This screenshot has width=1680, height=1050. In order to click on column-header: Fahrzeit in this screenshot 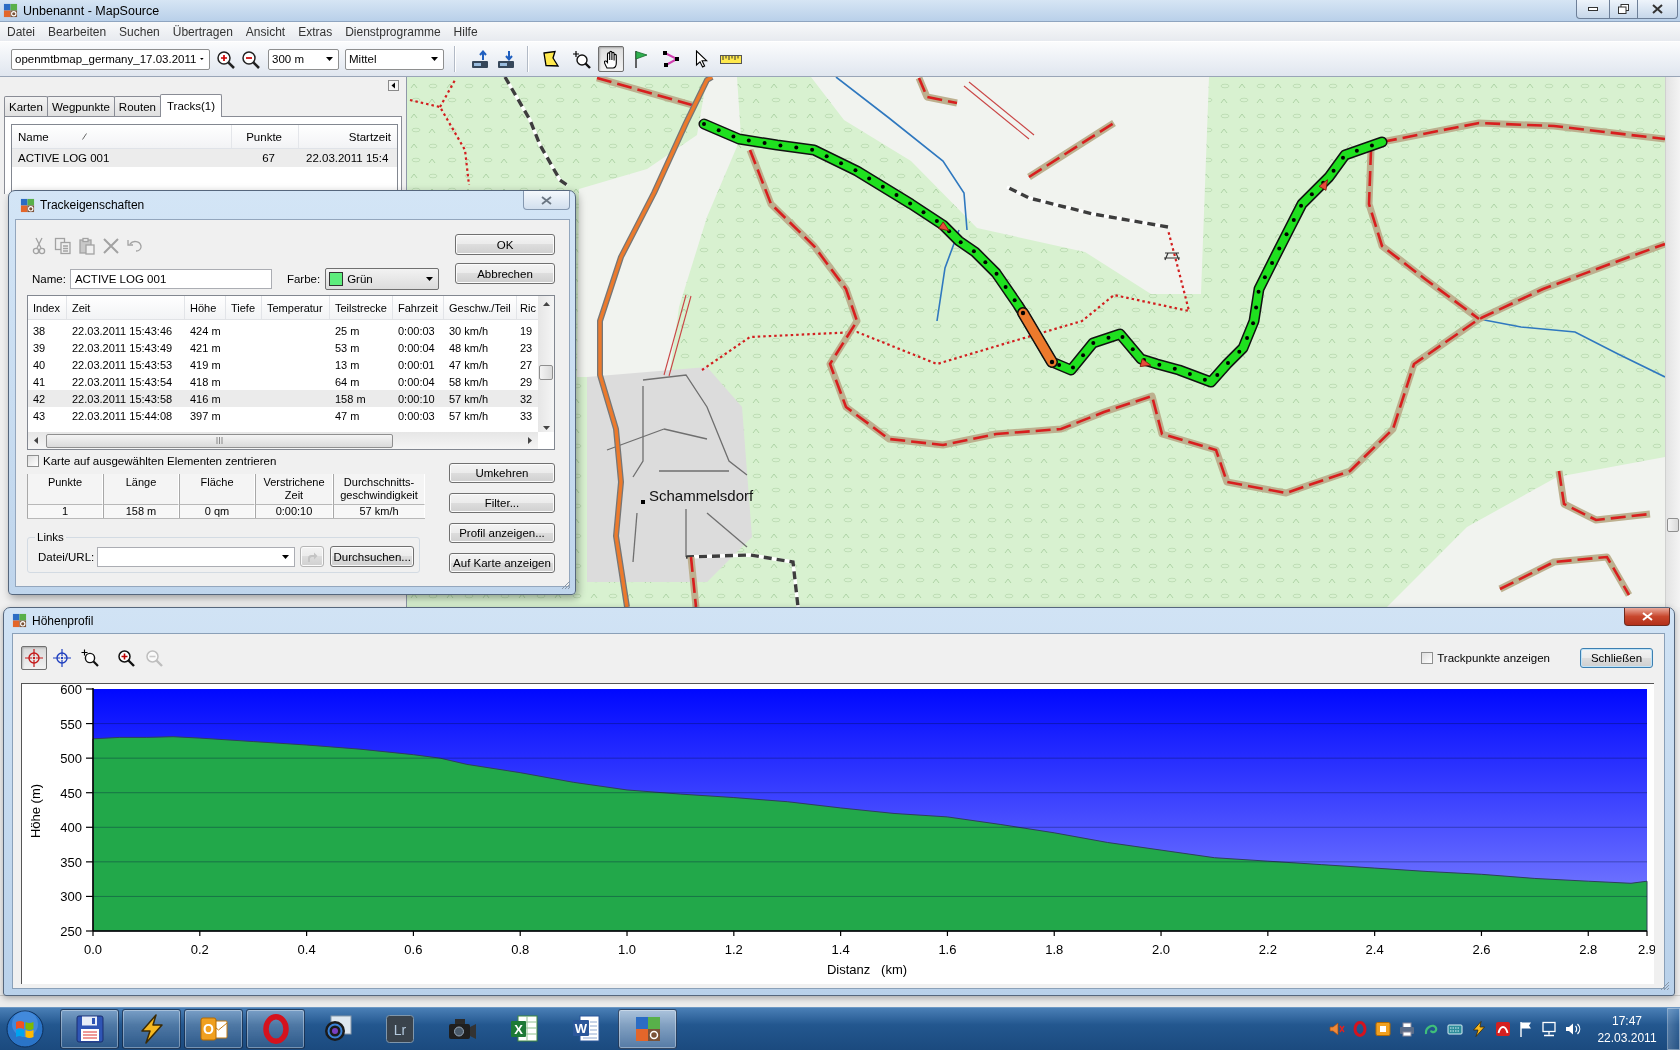, I will do `click(418, 307)`.